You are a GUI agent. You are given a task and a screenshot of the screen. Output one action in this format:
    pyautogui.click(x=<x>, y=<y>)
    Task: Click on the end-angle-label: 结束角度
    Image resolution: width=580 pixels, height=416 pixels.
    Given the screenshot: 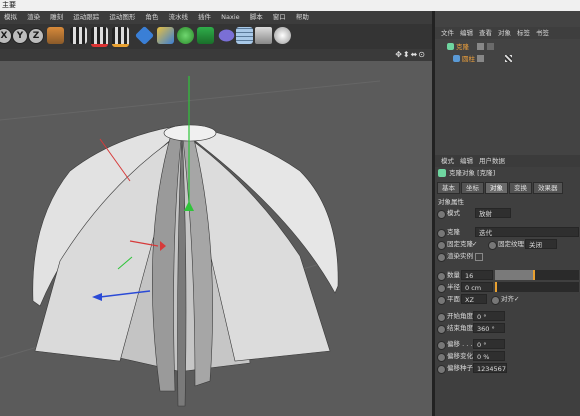 What is the action you would take?
    pyautogui.click(x=460, y=328)
    